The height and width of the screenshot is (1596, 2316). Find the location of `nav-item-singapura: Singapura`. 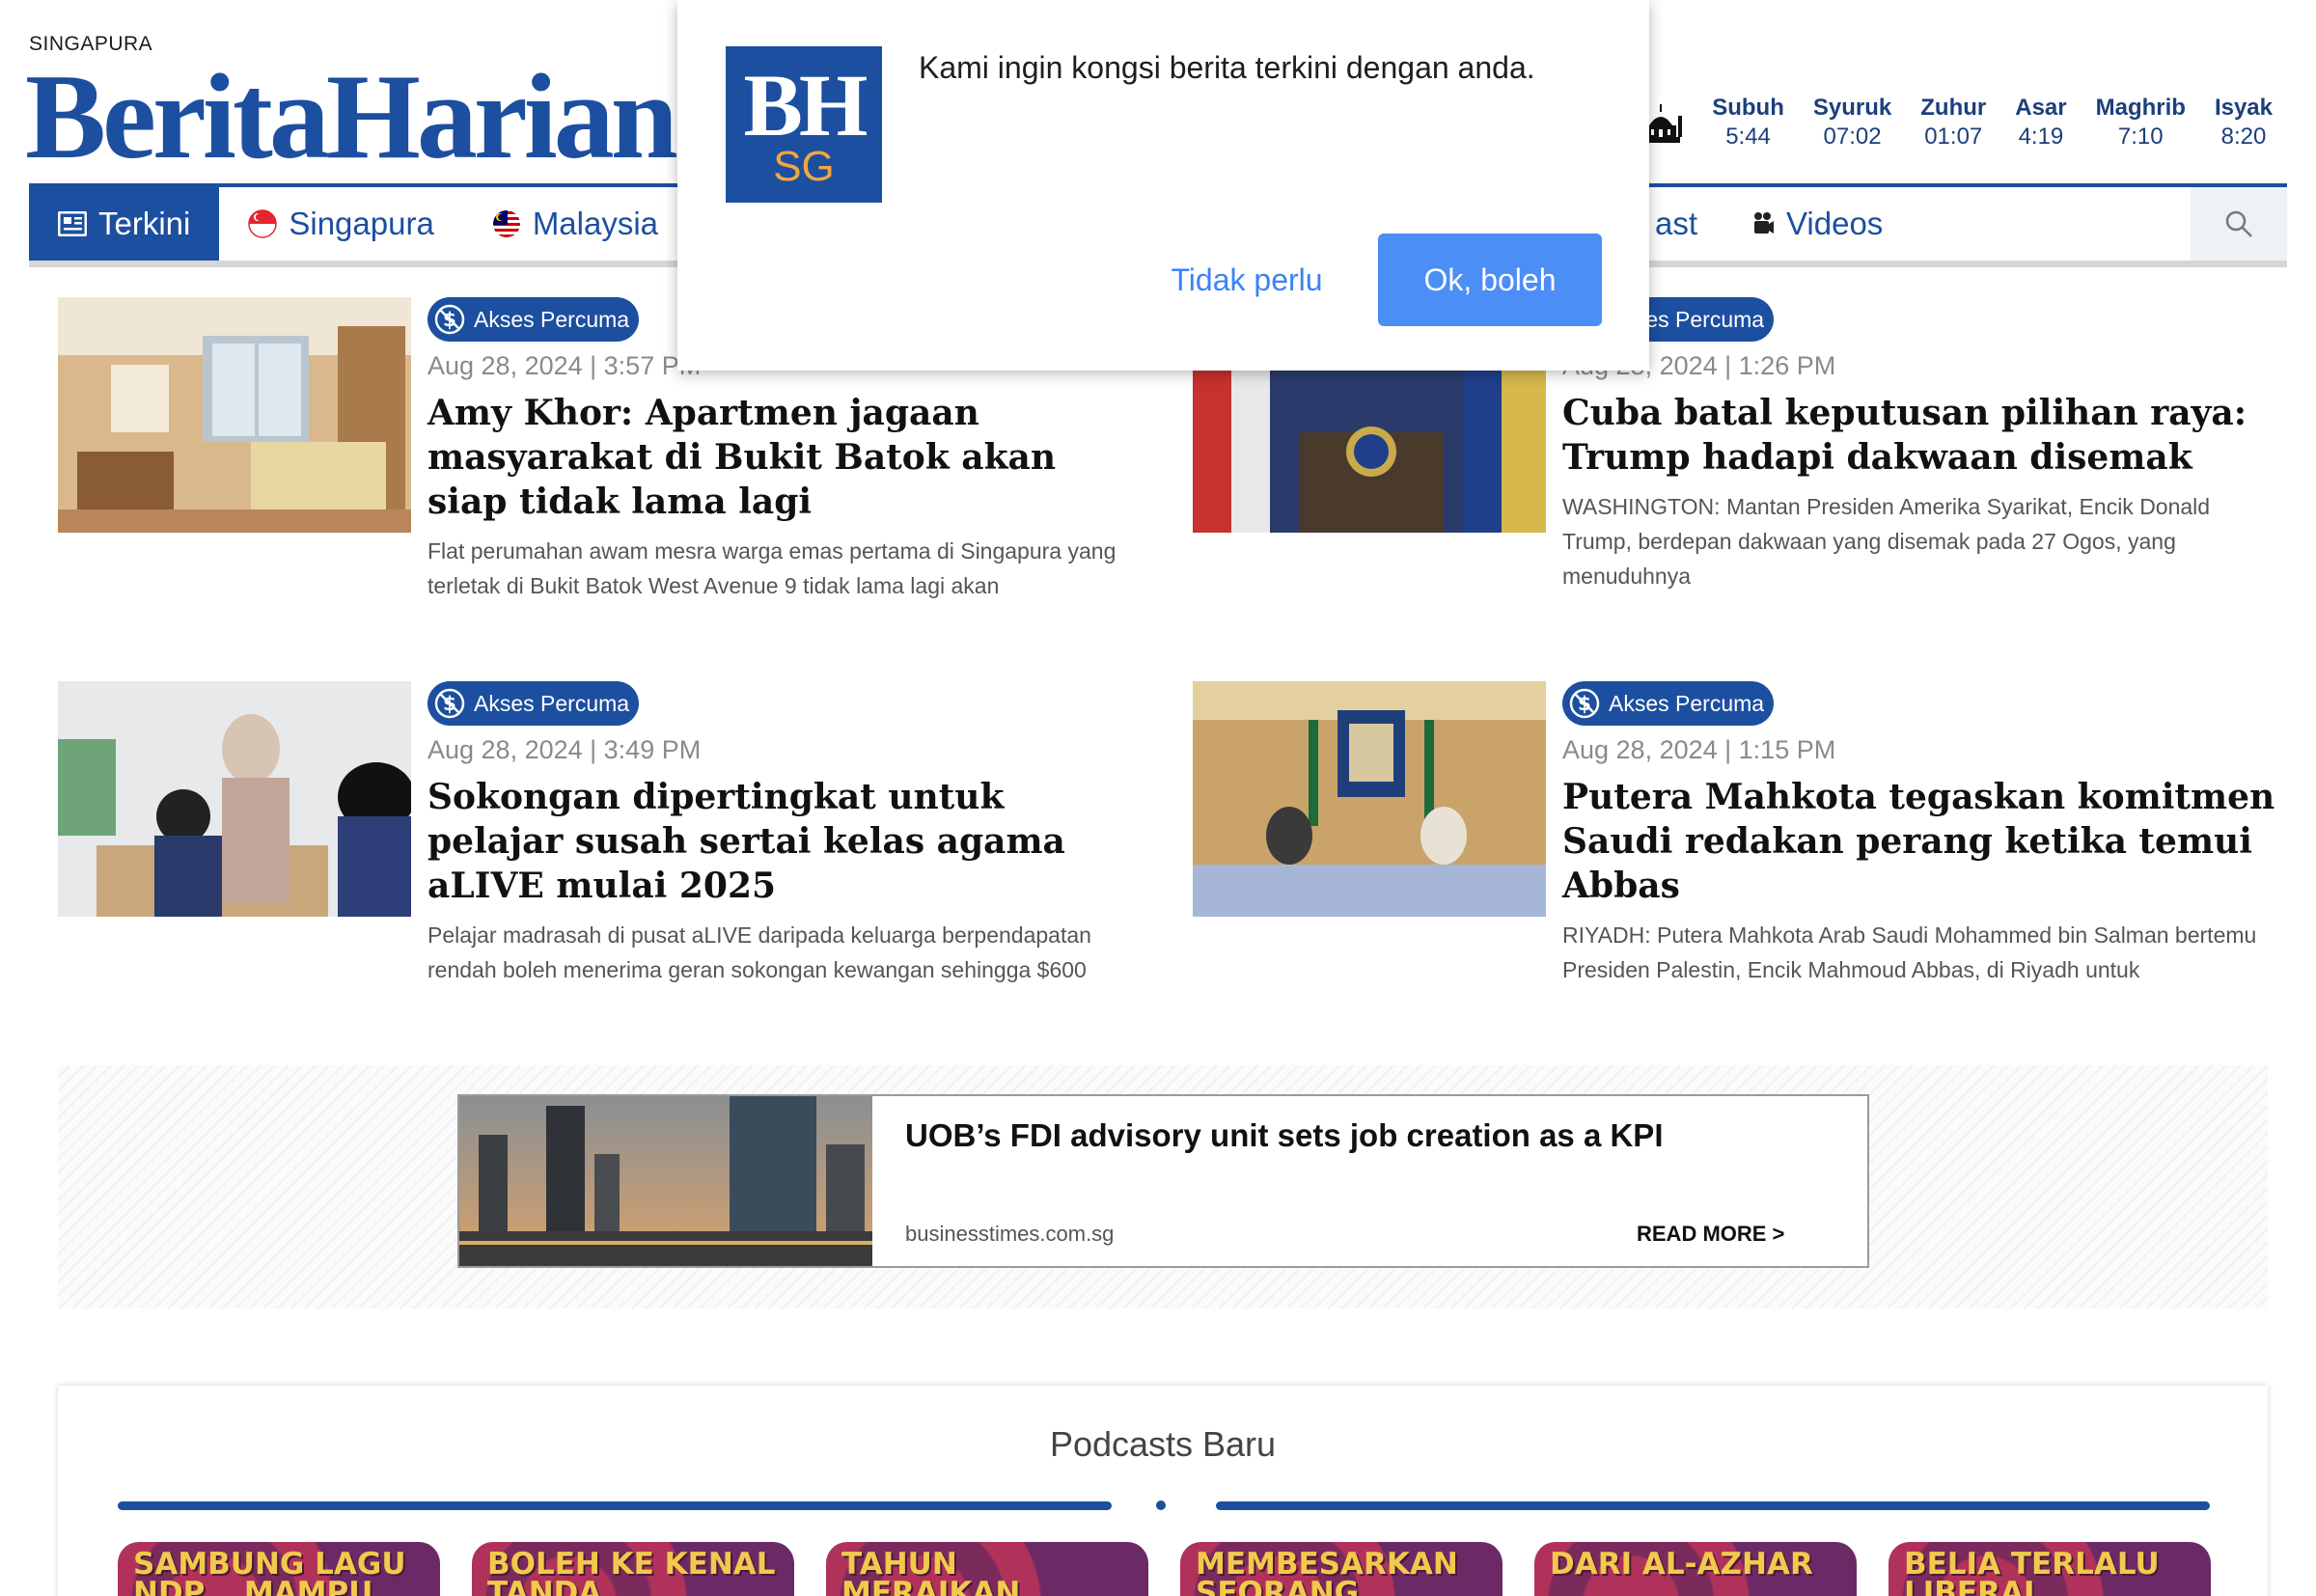

nav-item-singapura: Singapura is located at coordinates (340, 224).